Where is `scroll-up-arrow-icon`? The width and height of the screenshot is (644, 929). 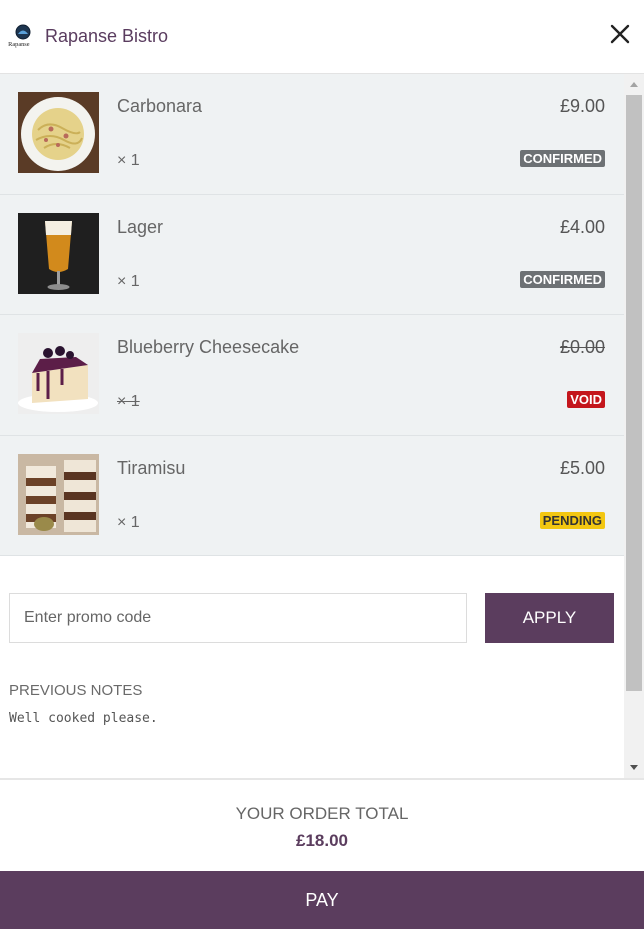 scroll-up-arrow-icon is located at coordinates (634, 84).